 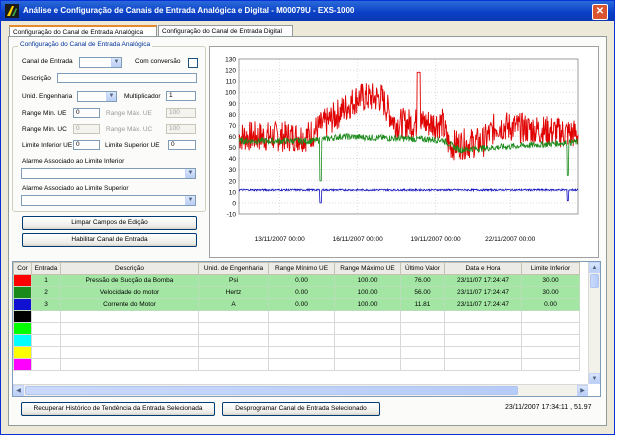 I want to click on range-min-uc-label: Range Mín. UC, so click(x=44, y=129).